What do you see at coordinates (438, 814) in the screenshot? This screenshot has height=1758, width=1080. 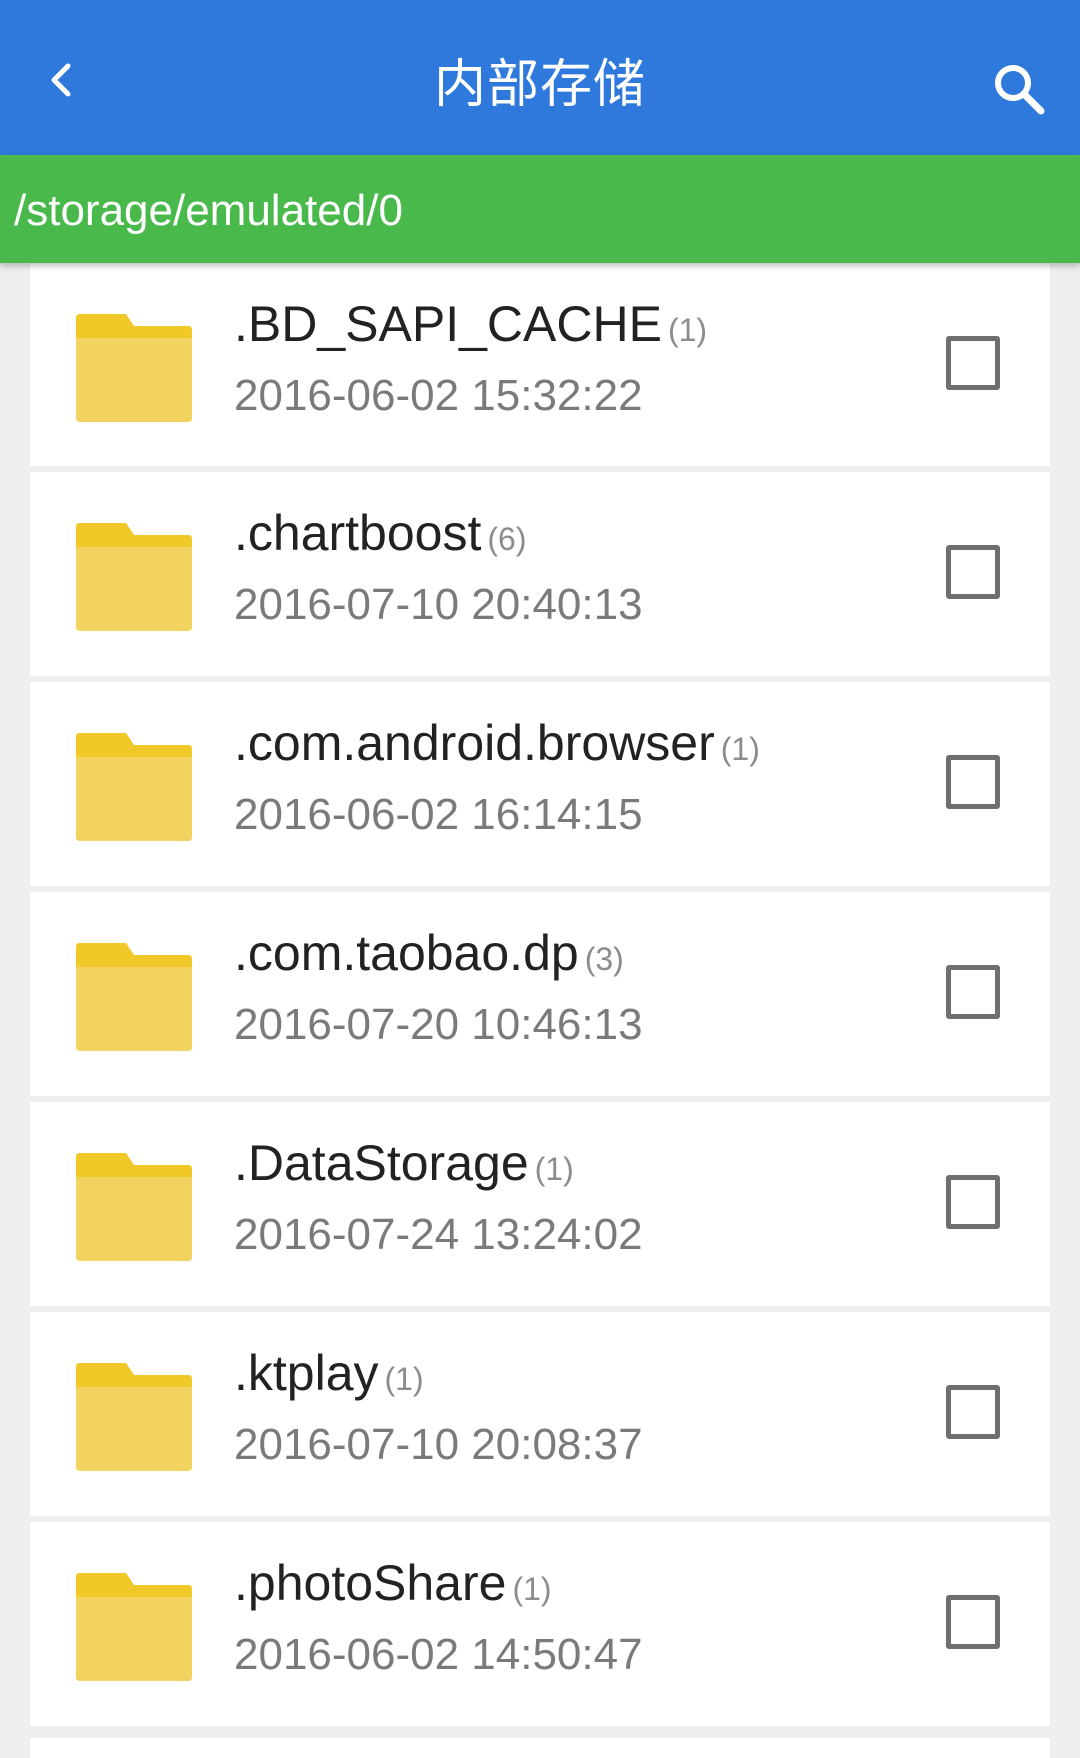 I see `modified-date: 2016-06-02 16:14:15` at bounding box center [438, 814].